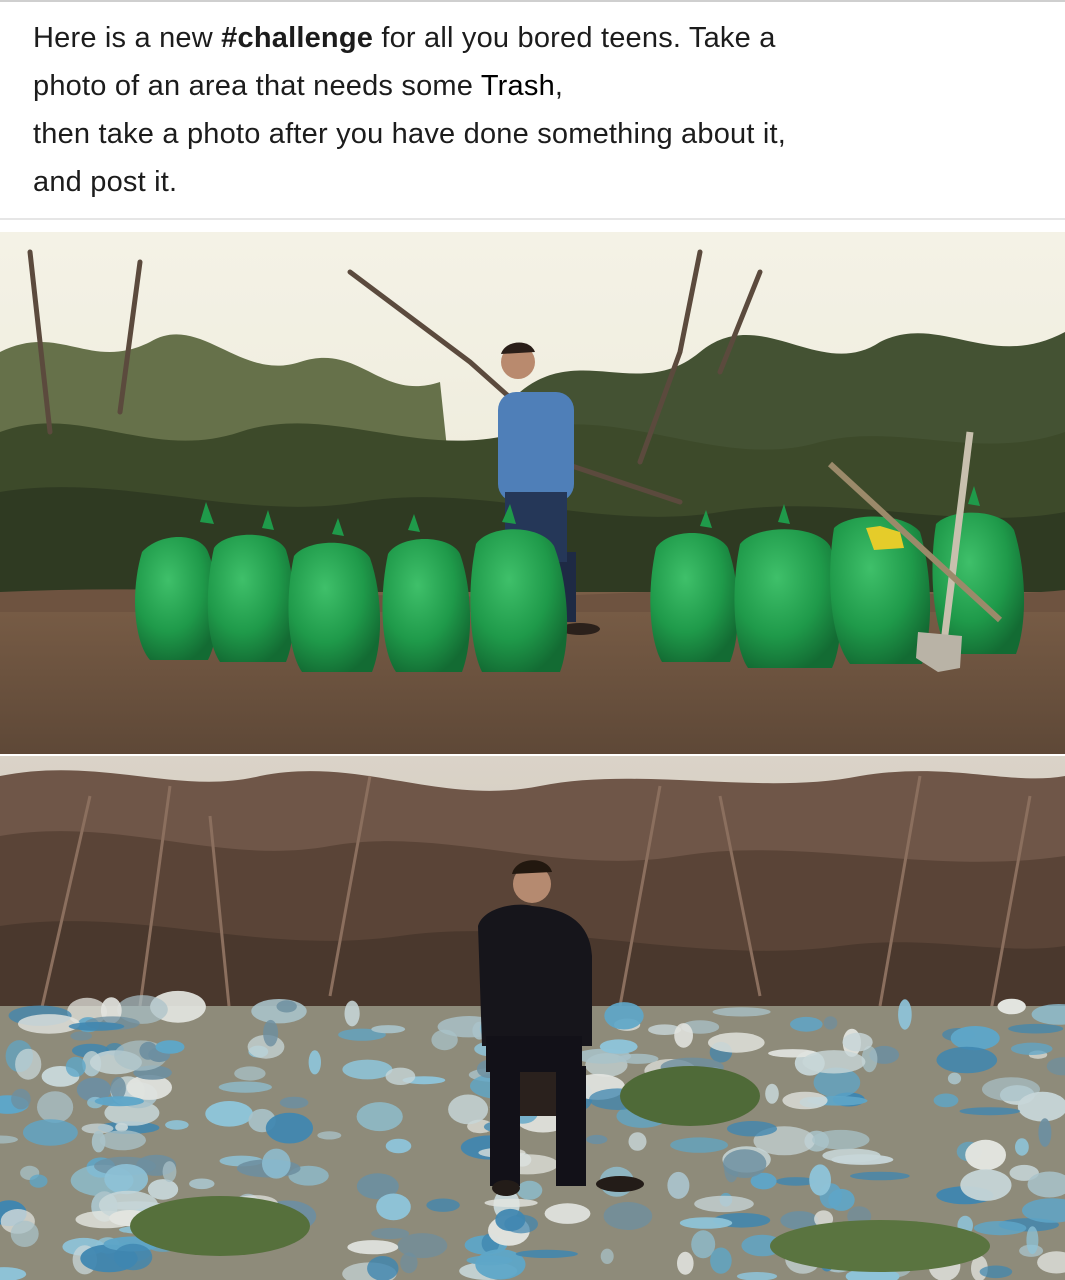  What do you see at coordinates (297, 38) in the screenshot?
I see `hashtag-link: #challenge` at bounding box center [297, 38].